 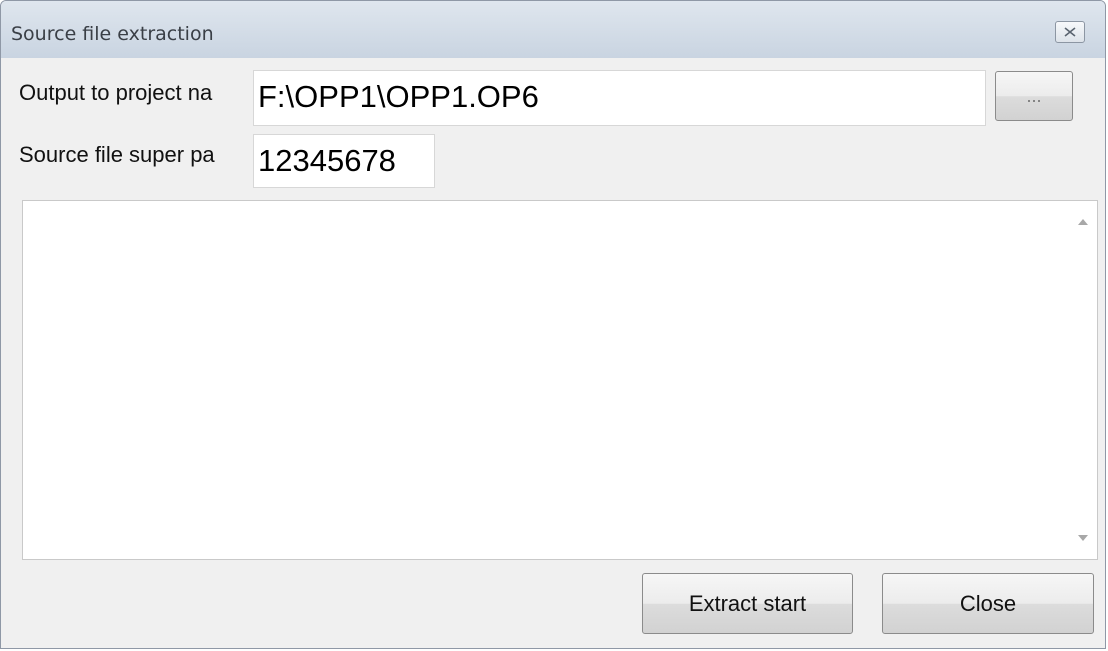 I want to click on extract-start-button: Extract start, so click(x=747, y=603).